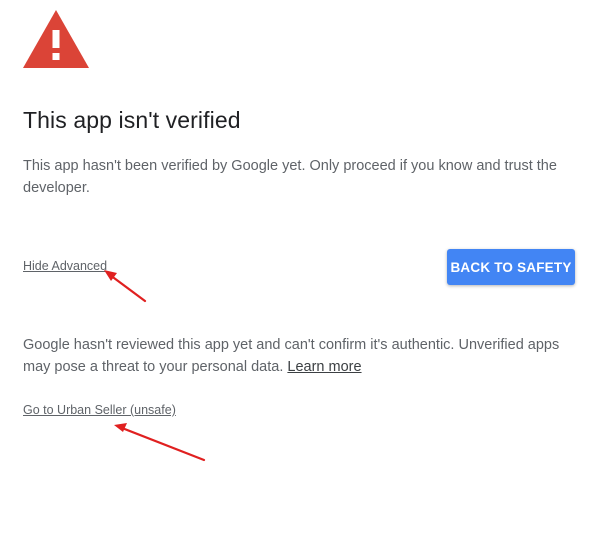  What do you see at coordinates (160, 442) in the screenshot?
I see `annotation-arrow-proceed` at bounding box center [160, 442].